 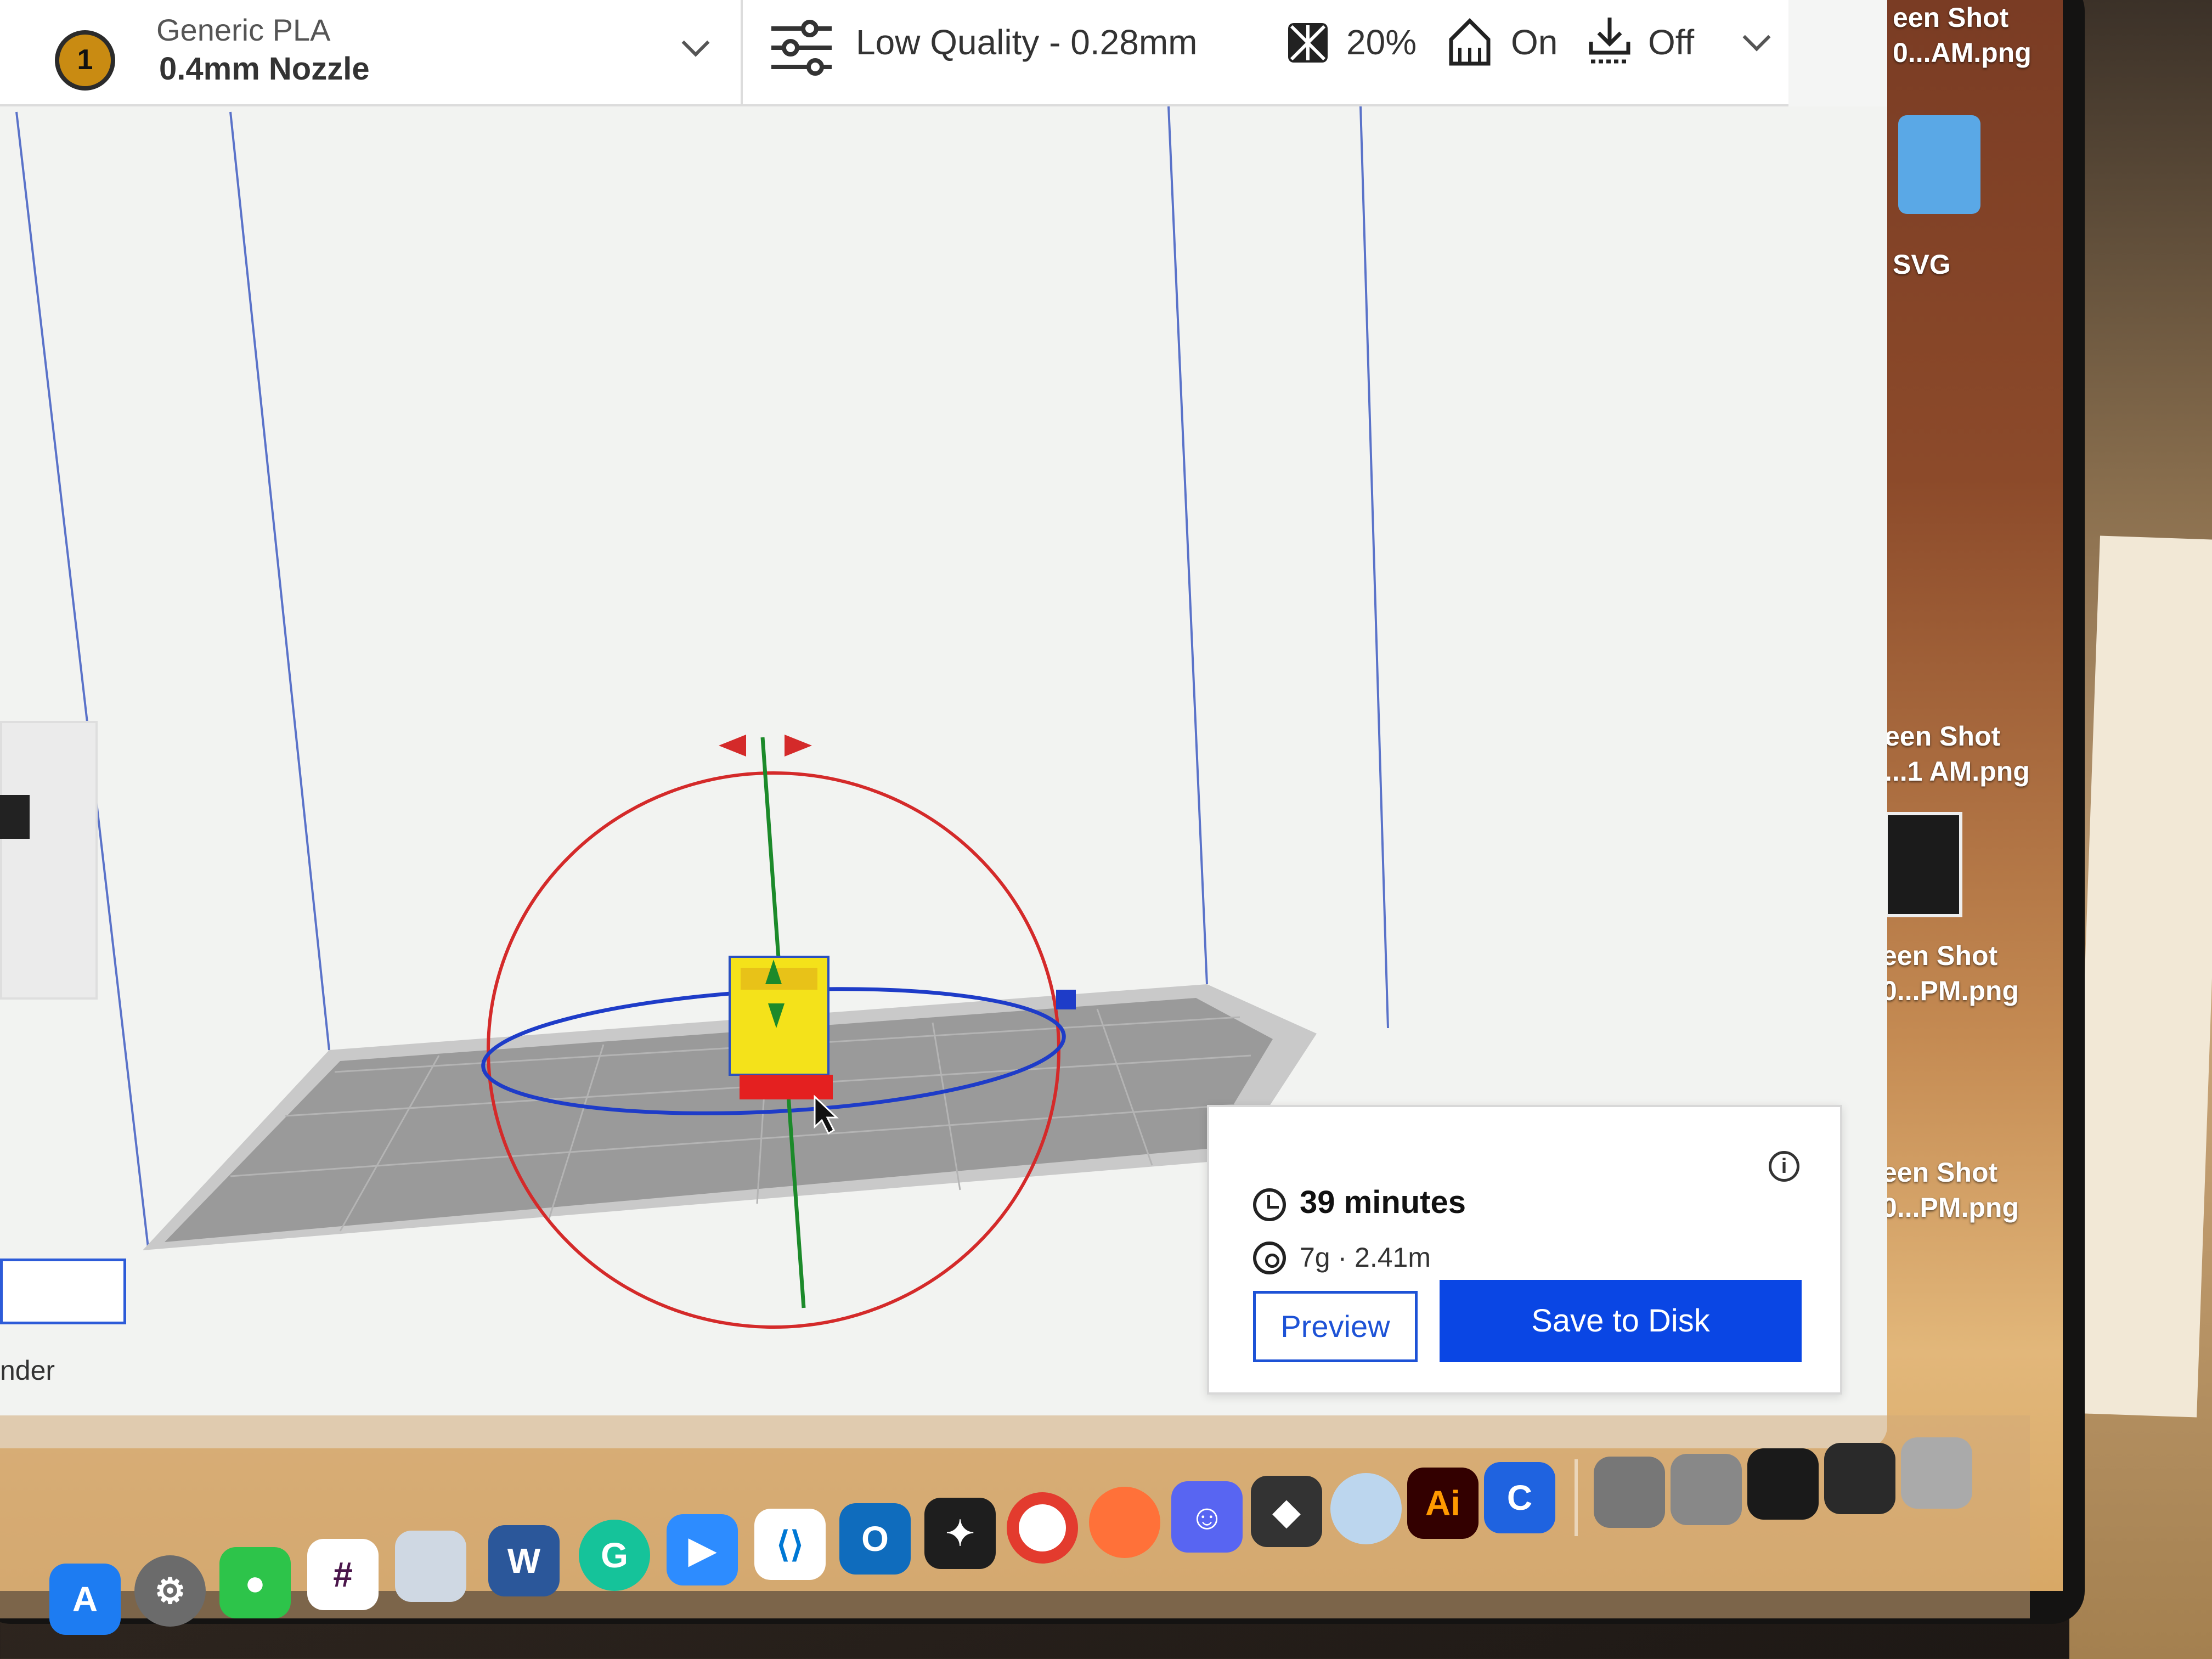 What do you see at coordinates (1266, 52) in the screenshot?
I see `print-profile-selector: Low Quality - 0.28mm 20% On Off` at bounding box center [1266, 52].